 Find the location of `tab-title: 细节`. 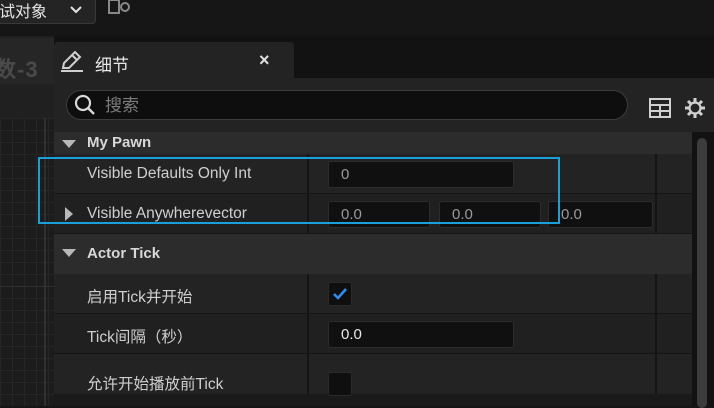

tab-title: 细节 is located at coordinates (112, 65).